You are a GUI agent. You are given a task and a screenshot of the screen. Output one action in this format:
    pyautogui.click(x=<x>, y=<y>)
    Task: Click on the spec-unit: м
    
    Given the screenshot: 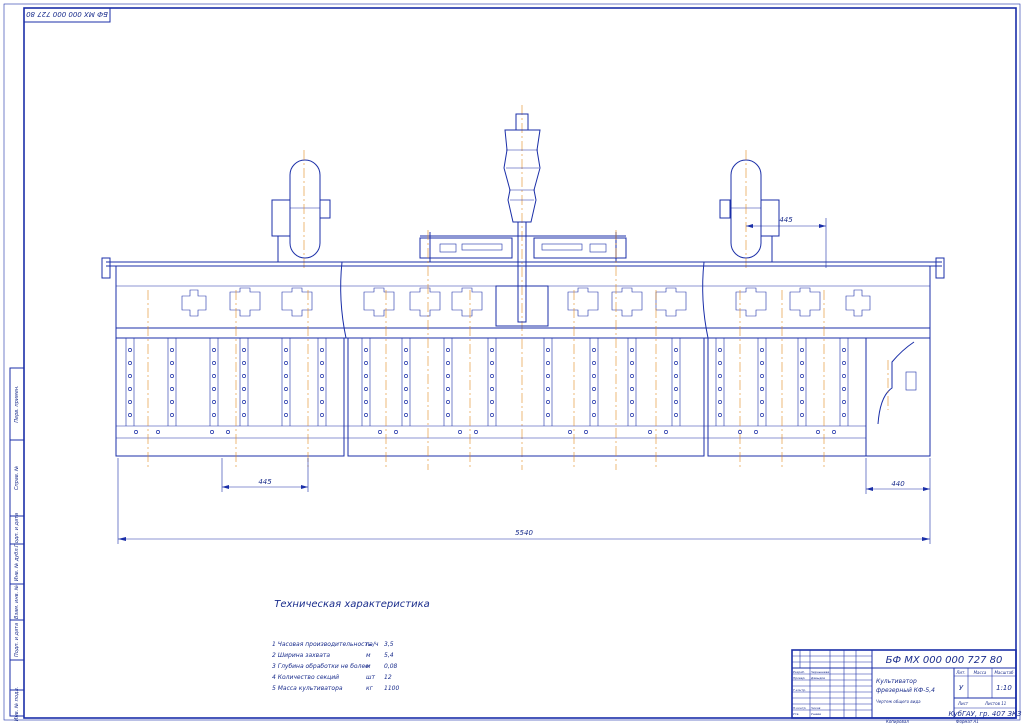 What is the action you would take?
    pyautogui.click(x=368, y=666)
    